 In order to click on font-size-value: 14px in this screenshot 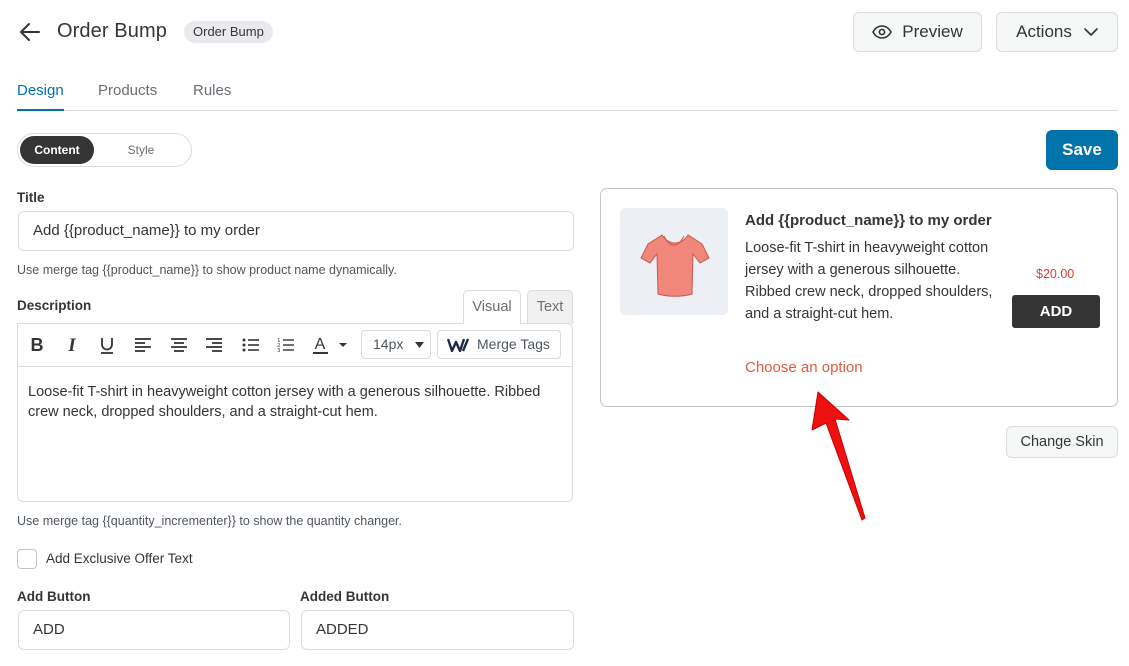, I will do `click(388, 344)`.